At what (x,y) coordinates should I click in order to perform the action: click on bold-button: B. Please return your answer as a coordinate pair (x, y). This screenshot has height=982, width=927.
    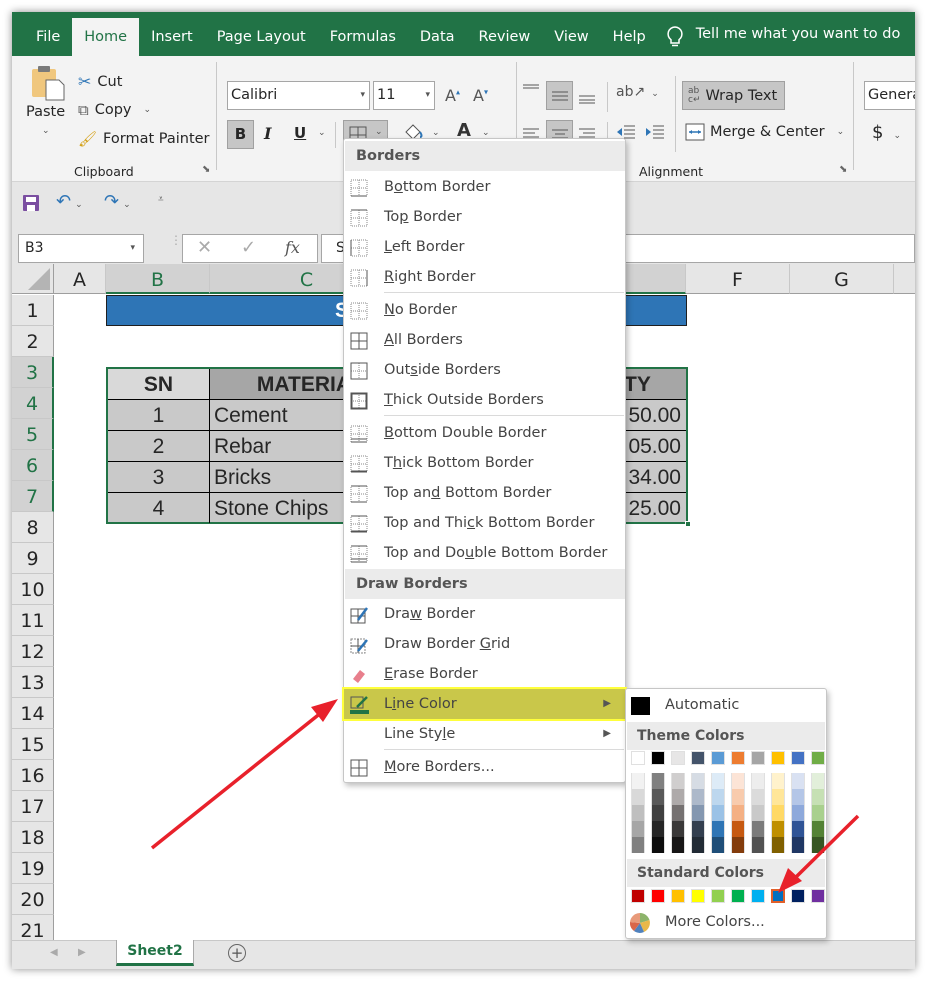
    Looking at the image, I should click on (240, 134).